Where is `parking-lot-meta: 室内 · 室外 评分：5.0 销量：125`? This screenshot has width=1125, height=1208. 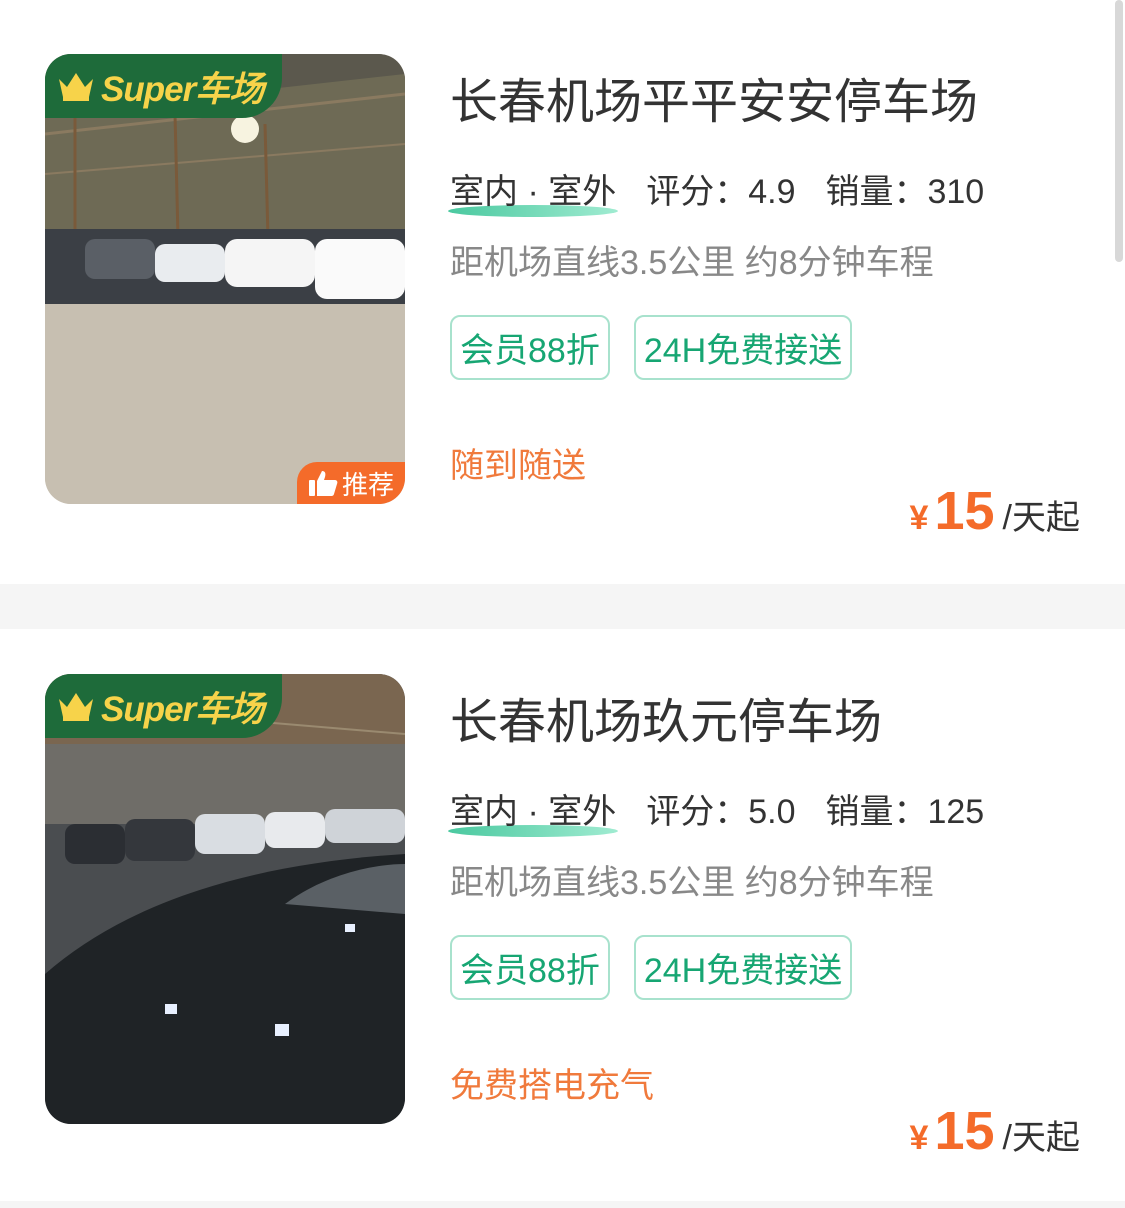
parking-lot-meta: 室内 · 室外 评分：5.0 销量：125 is located at coordinates (716, 810).